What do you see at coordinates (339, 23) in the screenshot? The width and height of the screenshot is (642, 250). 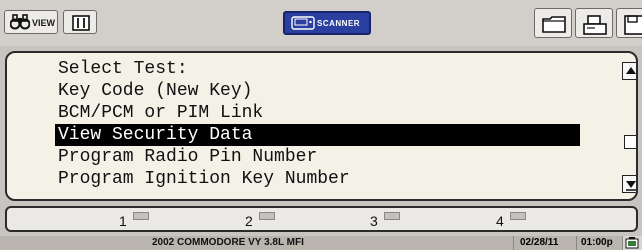 I see `scanner-button-label: SCANNER` at bounding box center [339, 23].